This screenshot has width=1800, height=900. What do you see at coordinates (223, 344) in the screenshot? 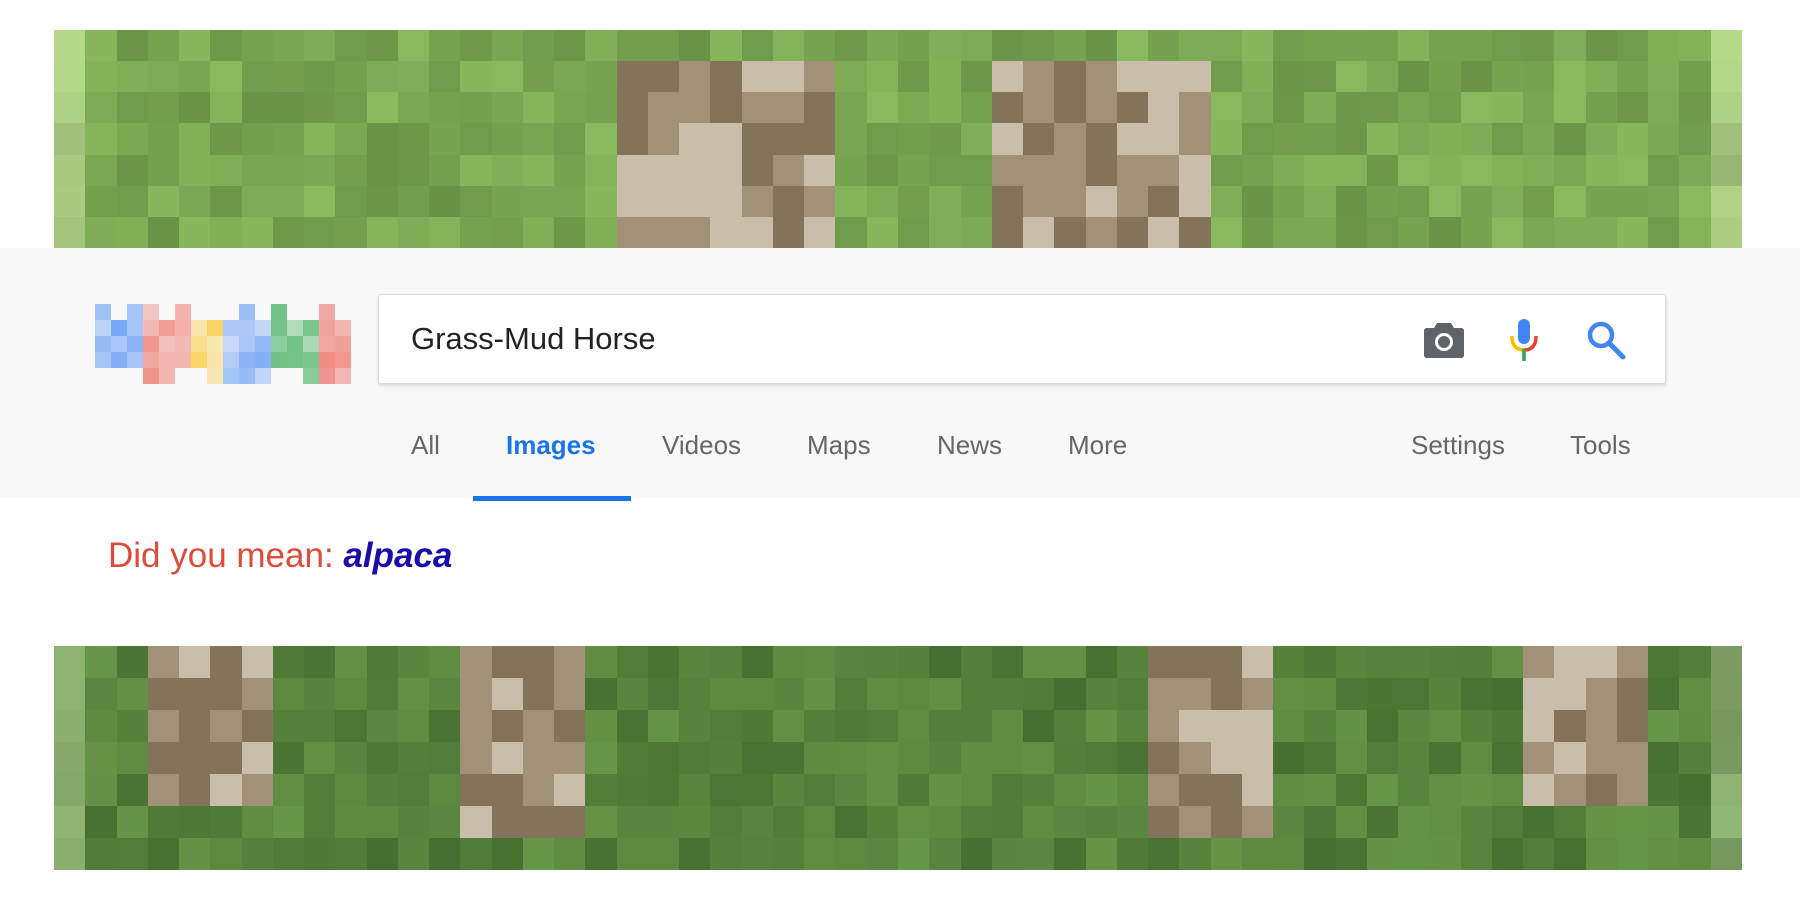
I see `pixelated-logo` at bounding box center [223, 344].